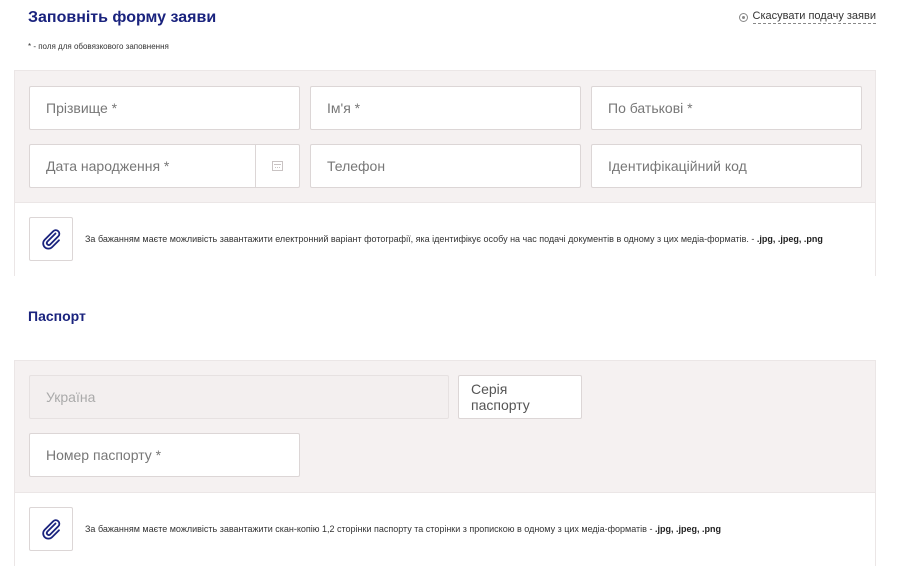 Image resolution: width=900 pixels, height=572 pixels. Describe the element at coordinates (356, 166) in the screenshot. I see `phone-placeholder: Телефон` at that location.